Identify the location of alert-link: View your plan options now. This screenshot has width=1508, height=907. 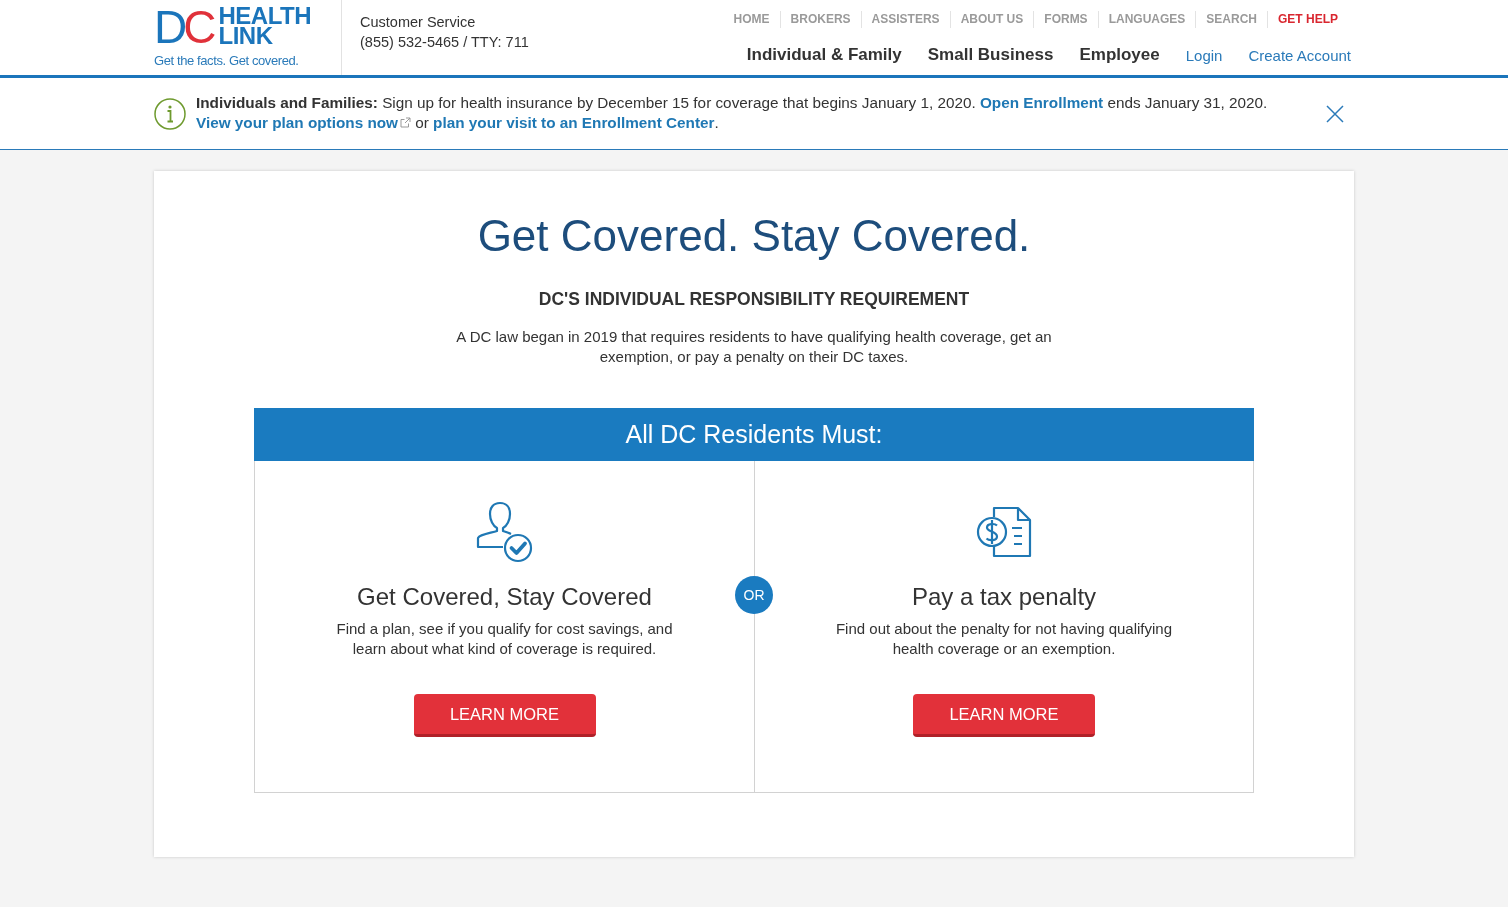
(303, 122).